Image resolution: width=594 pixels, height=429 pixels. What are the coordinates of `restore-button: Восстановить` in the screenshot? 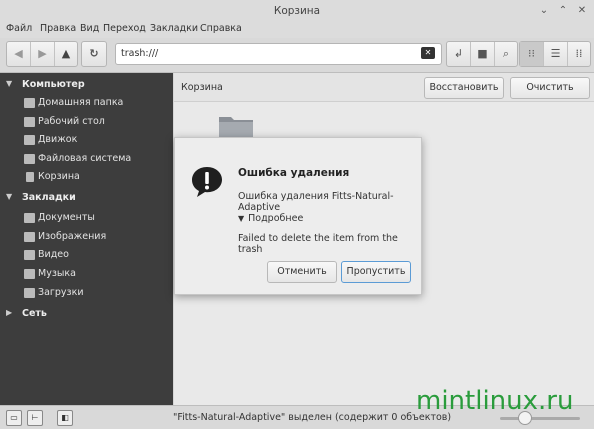 It's located at (464, 88).